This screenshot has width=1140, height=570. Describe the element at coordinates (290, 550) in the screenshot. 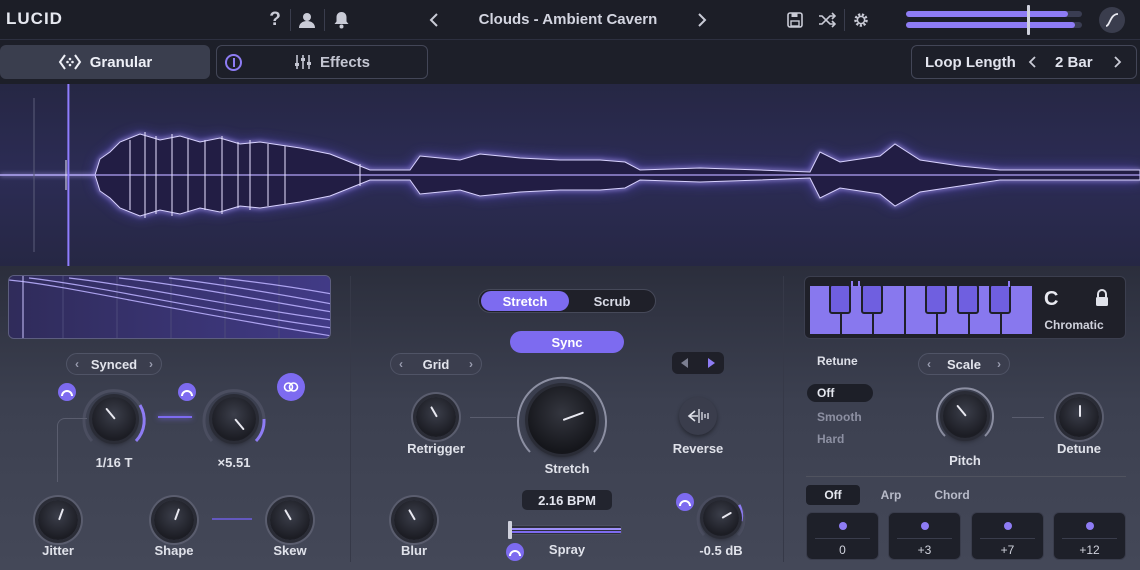

I see `skew-label: Skew` at that location.